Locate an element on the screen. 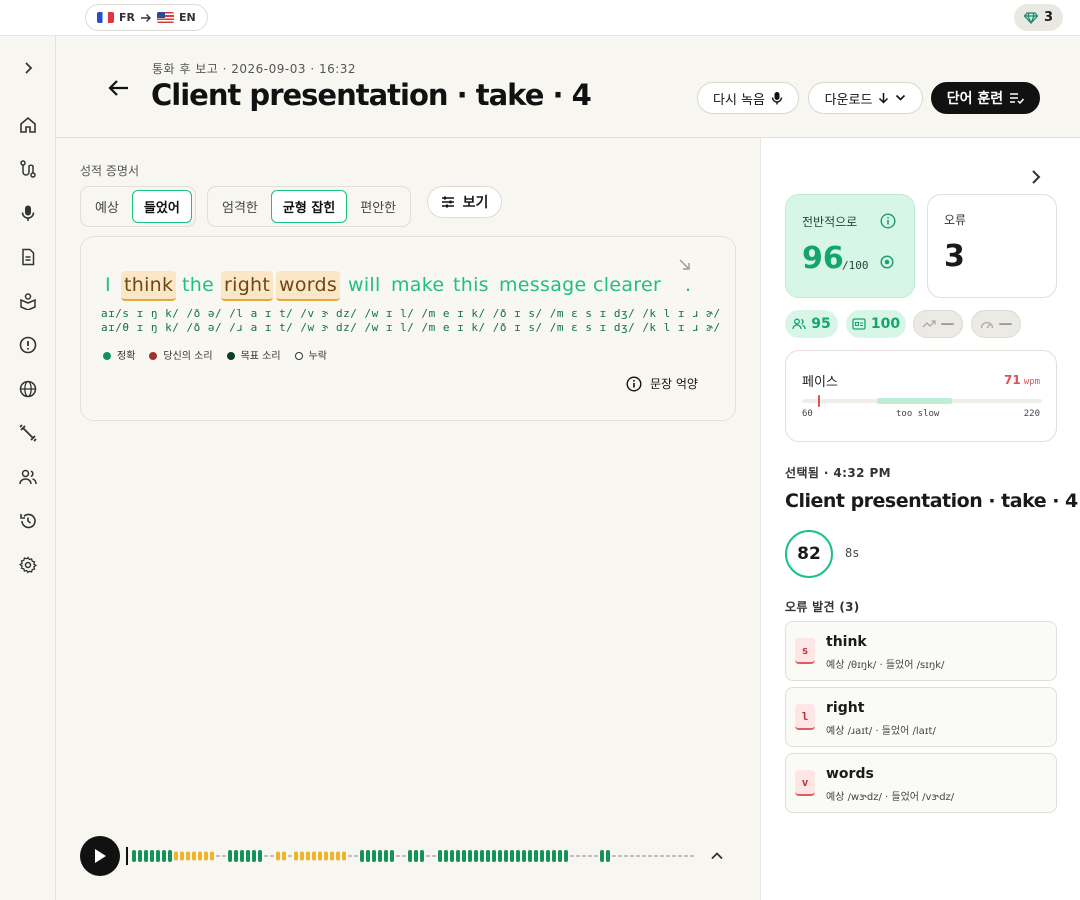 Image resolution: width=1080 pixels, height=900 pixels. overall-max: /100 is located at coordinates (855, 265).